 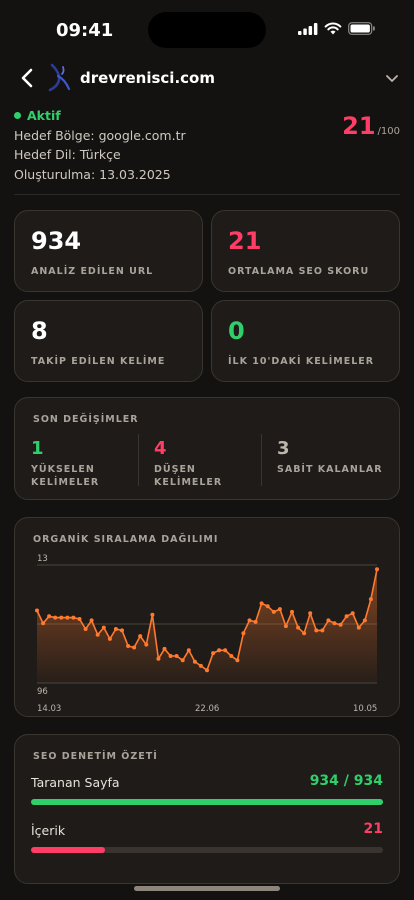 What do you see at coordinates (86, 419) in the screenshot?
I see `recent-changes-title: SON DEĞİŞİMLER` at bounding box center [86, 419].